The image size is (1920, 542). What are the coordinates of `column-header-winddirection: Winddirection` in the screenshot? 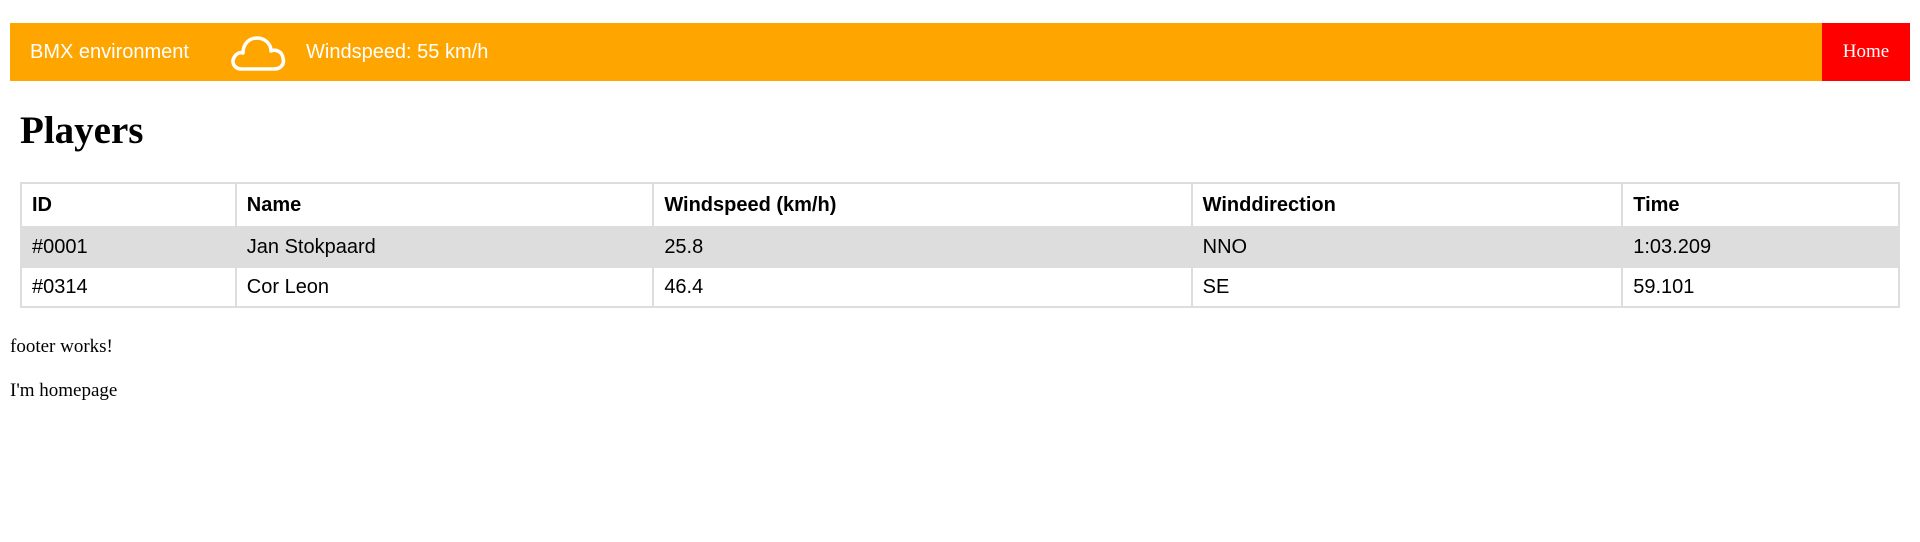 It's located at (1407, 205).